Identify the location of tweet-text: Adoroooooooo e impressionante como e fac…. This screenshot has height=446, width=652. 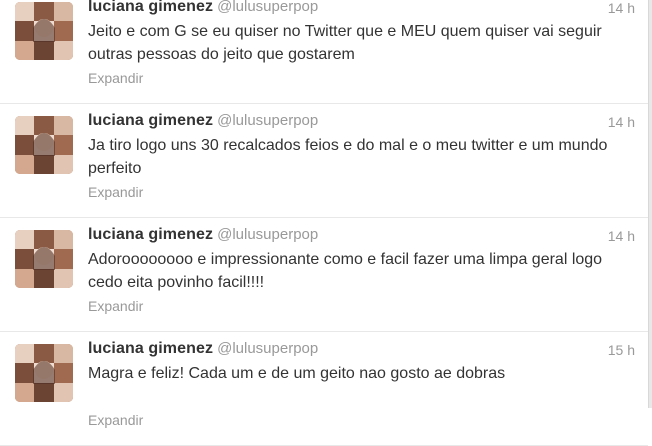
(345, 271).